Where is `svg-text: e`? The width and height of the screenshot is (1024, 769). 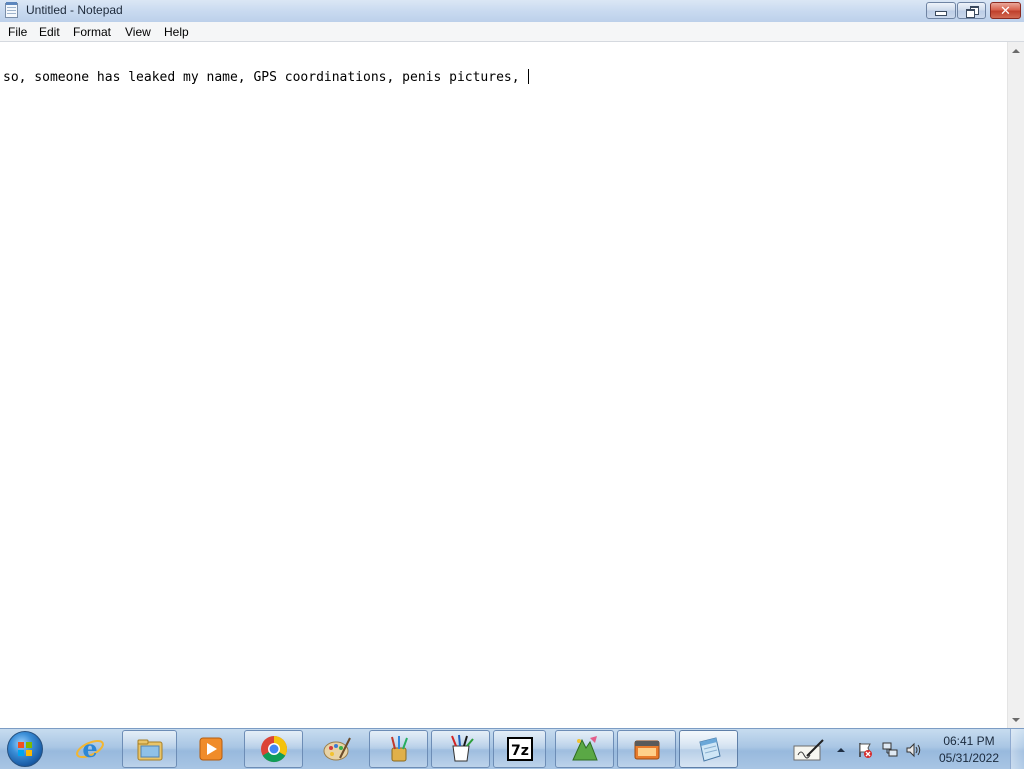
svg-text: e is located at coordinates (89, 748).